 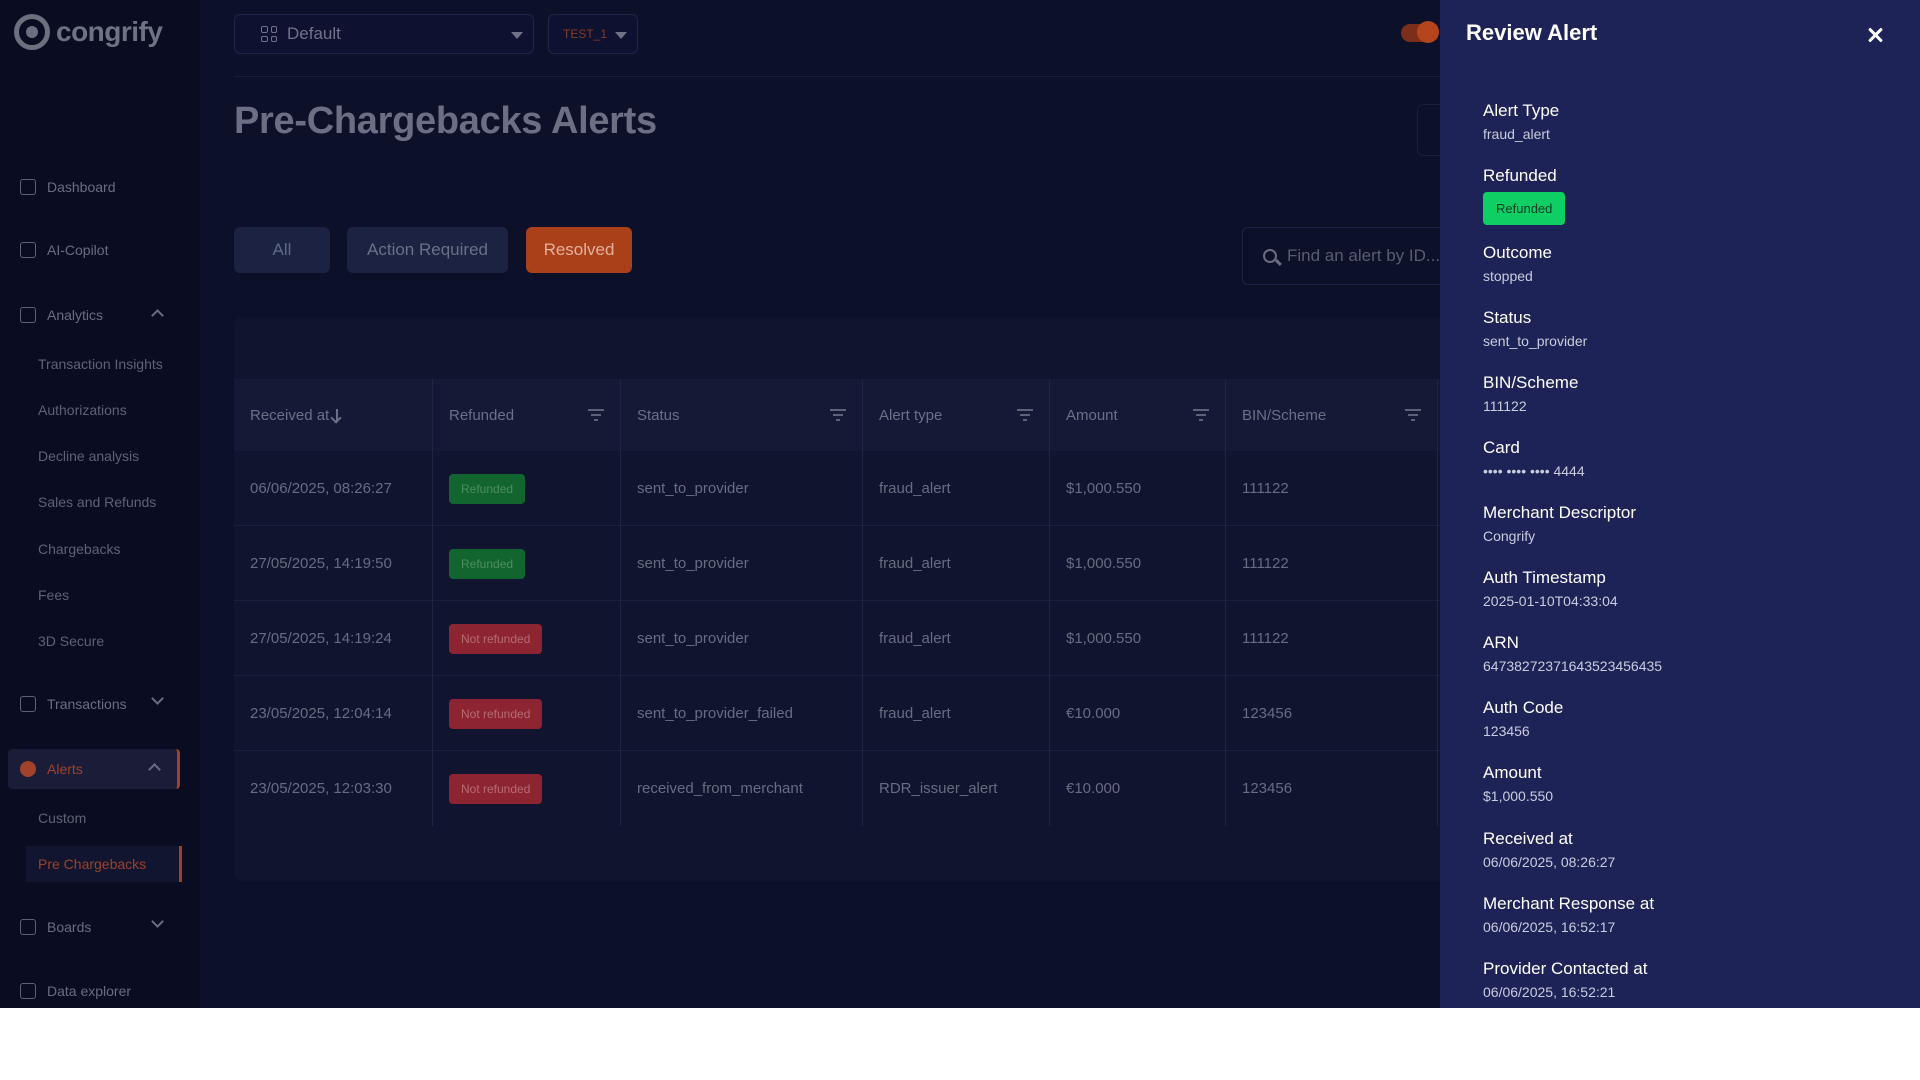 What do you see at coordinates (742, 638) in the screenshot?
I see `cell-status: sent_to_provider` at bounding box center [742, 638].